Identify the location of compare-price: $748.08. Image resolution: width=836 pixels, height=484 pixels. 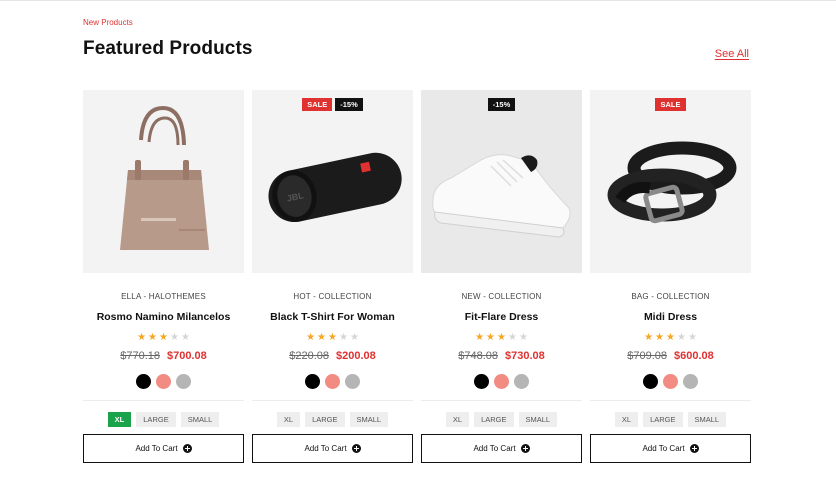
(478, 356).